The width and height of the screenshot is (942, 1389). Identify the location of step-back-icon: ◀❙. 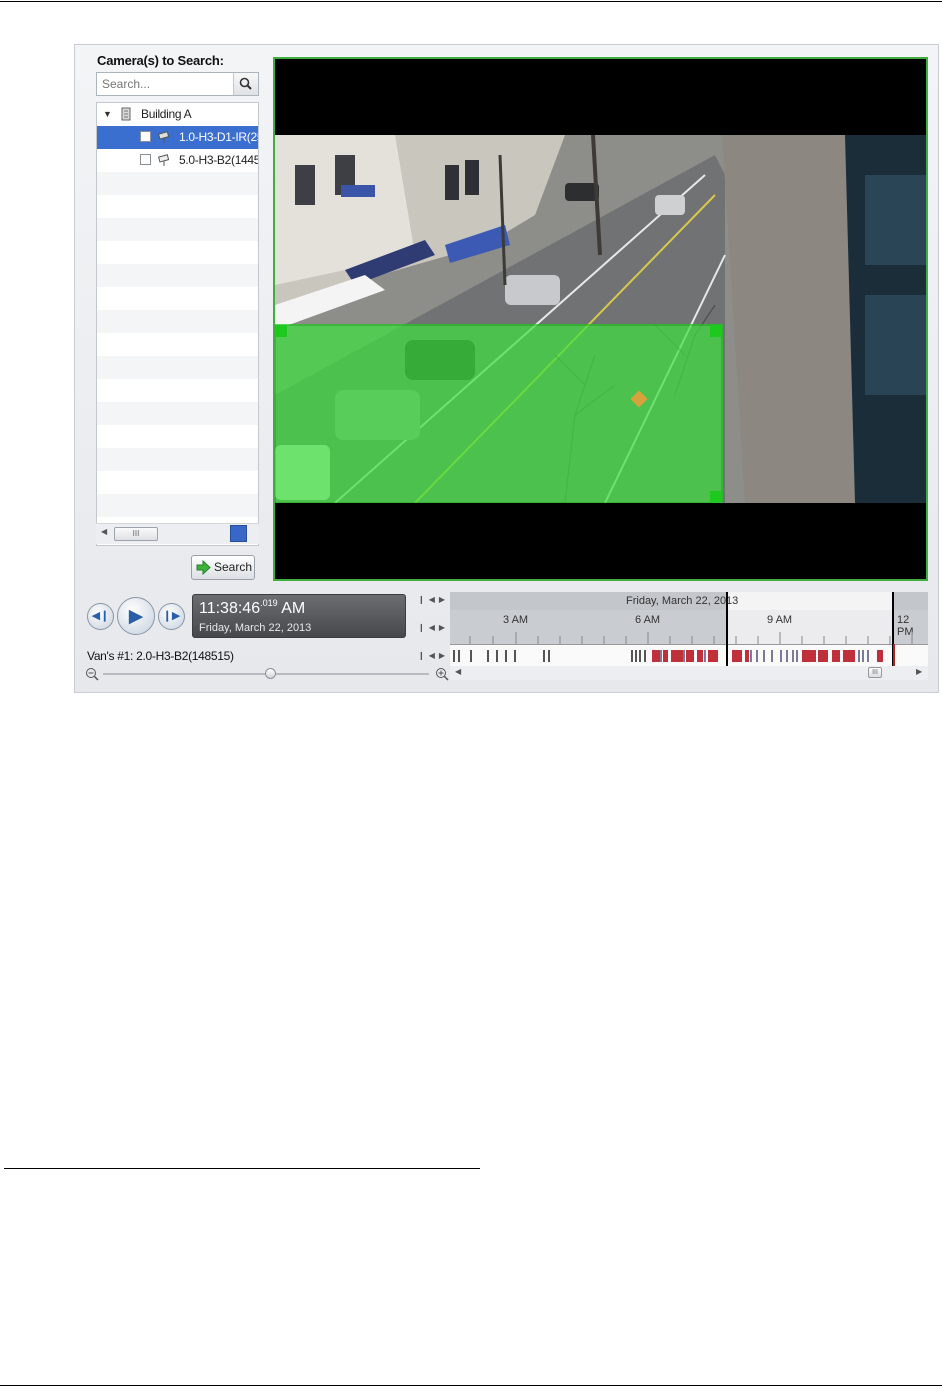
(100, 616).